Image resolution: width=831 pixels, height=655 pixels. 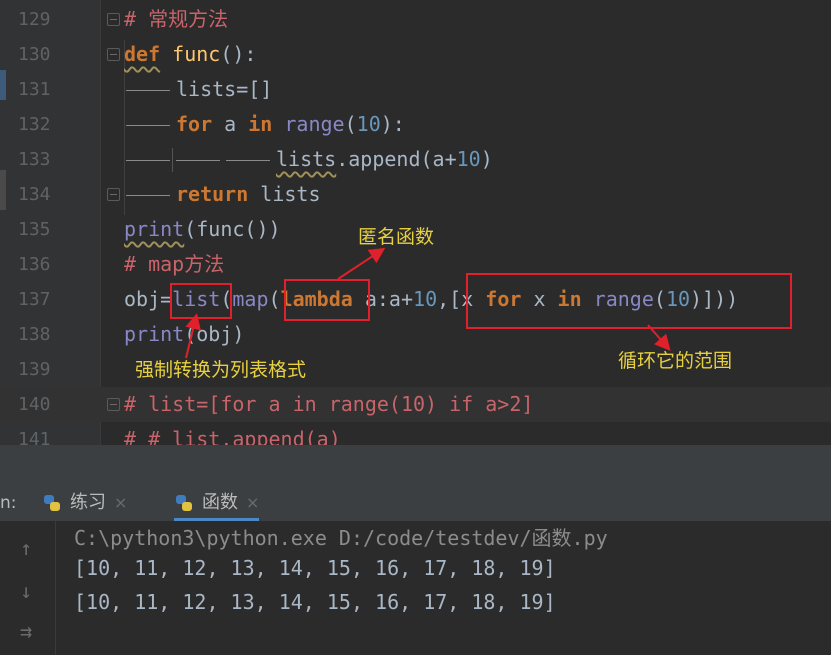 I want to click on tab-label: 函数, so click(x=220, y=502).